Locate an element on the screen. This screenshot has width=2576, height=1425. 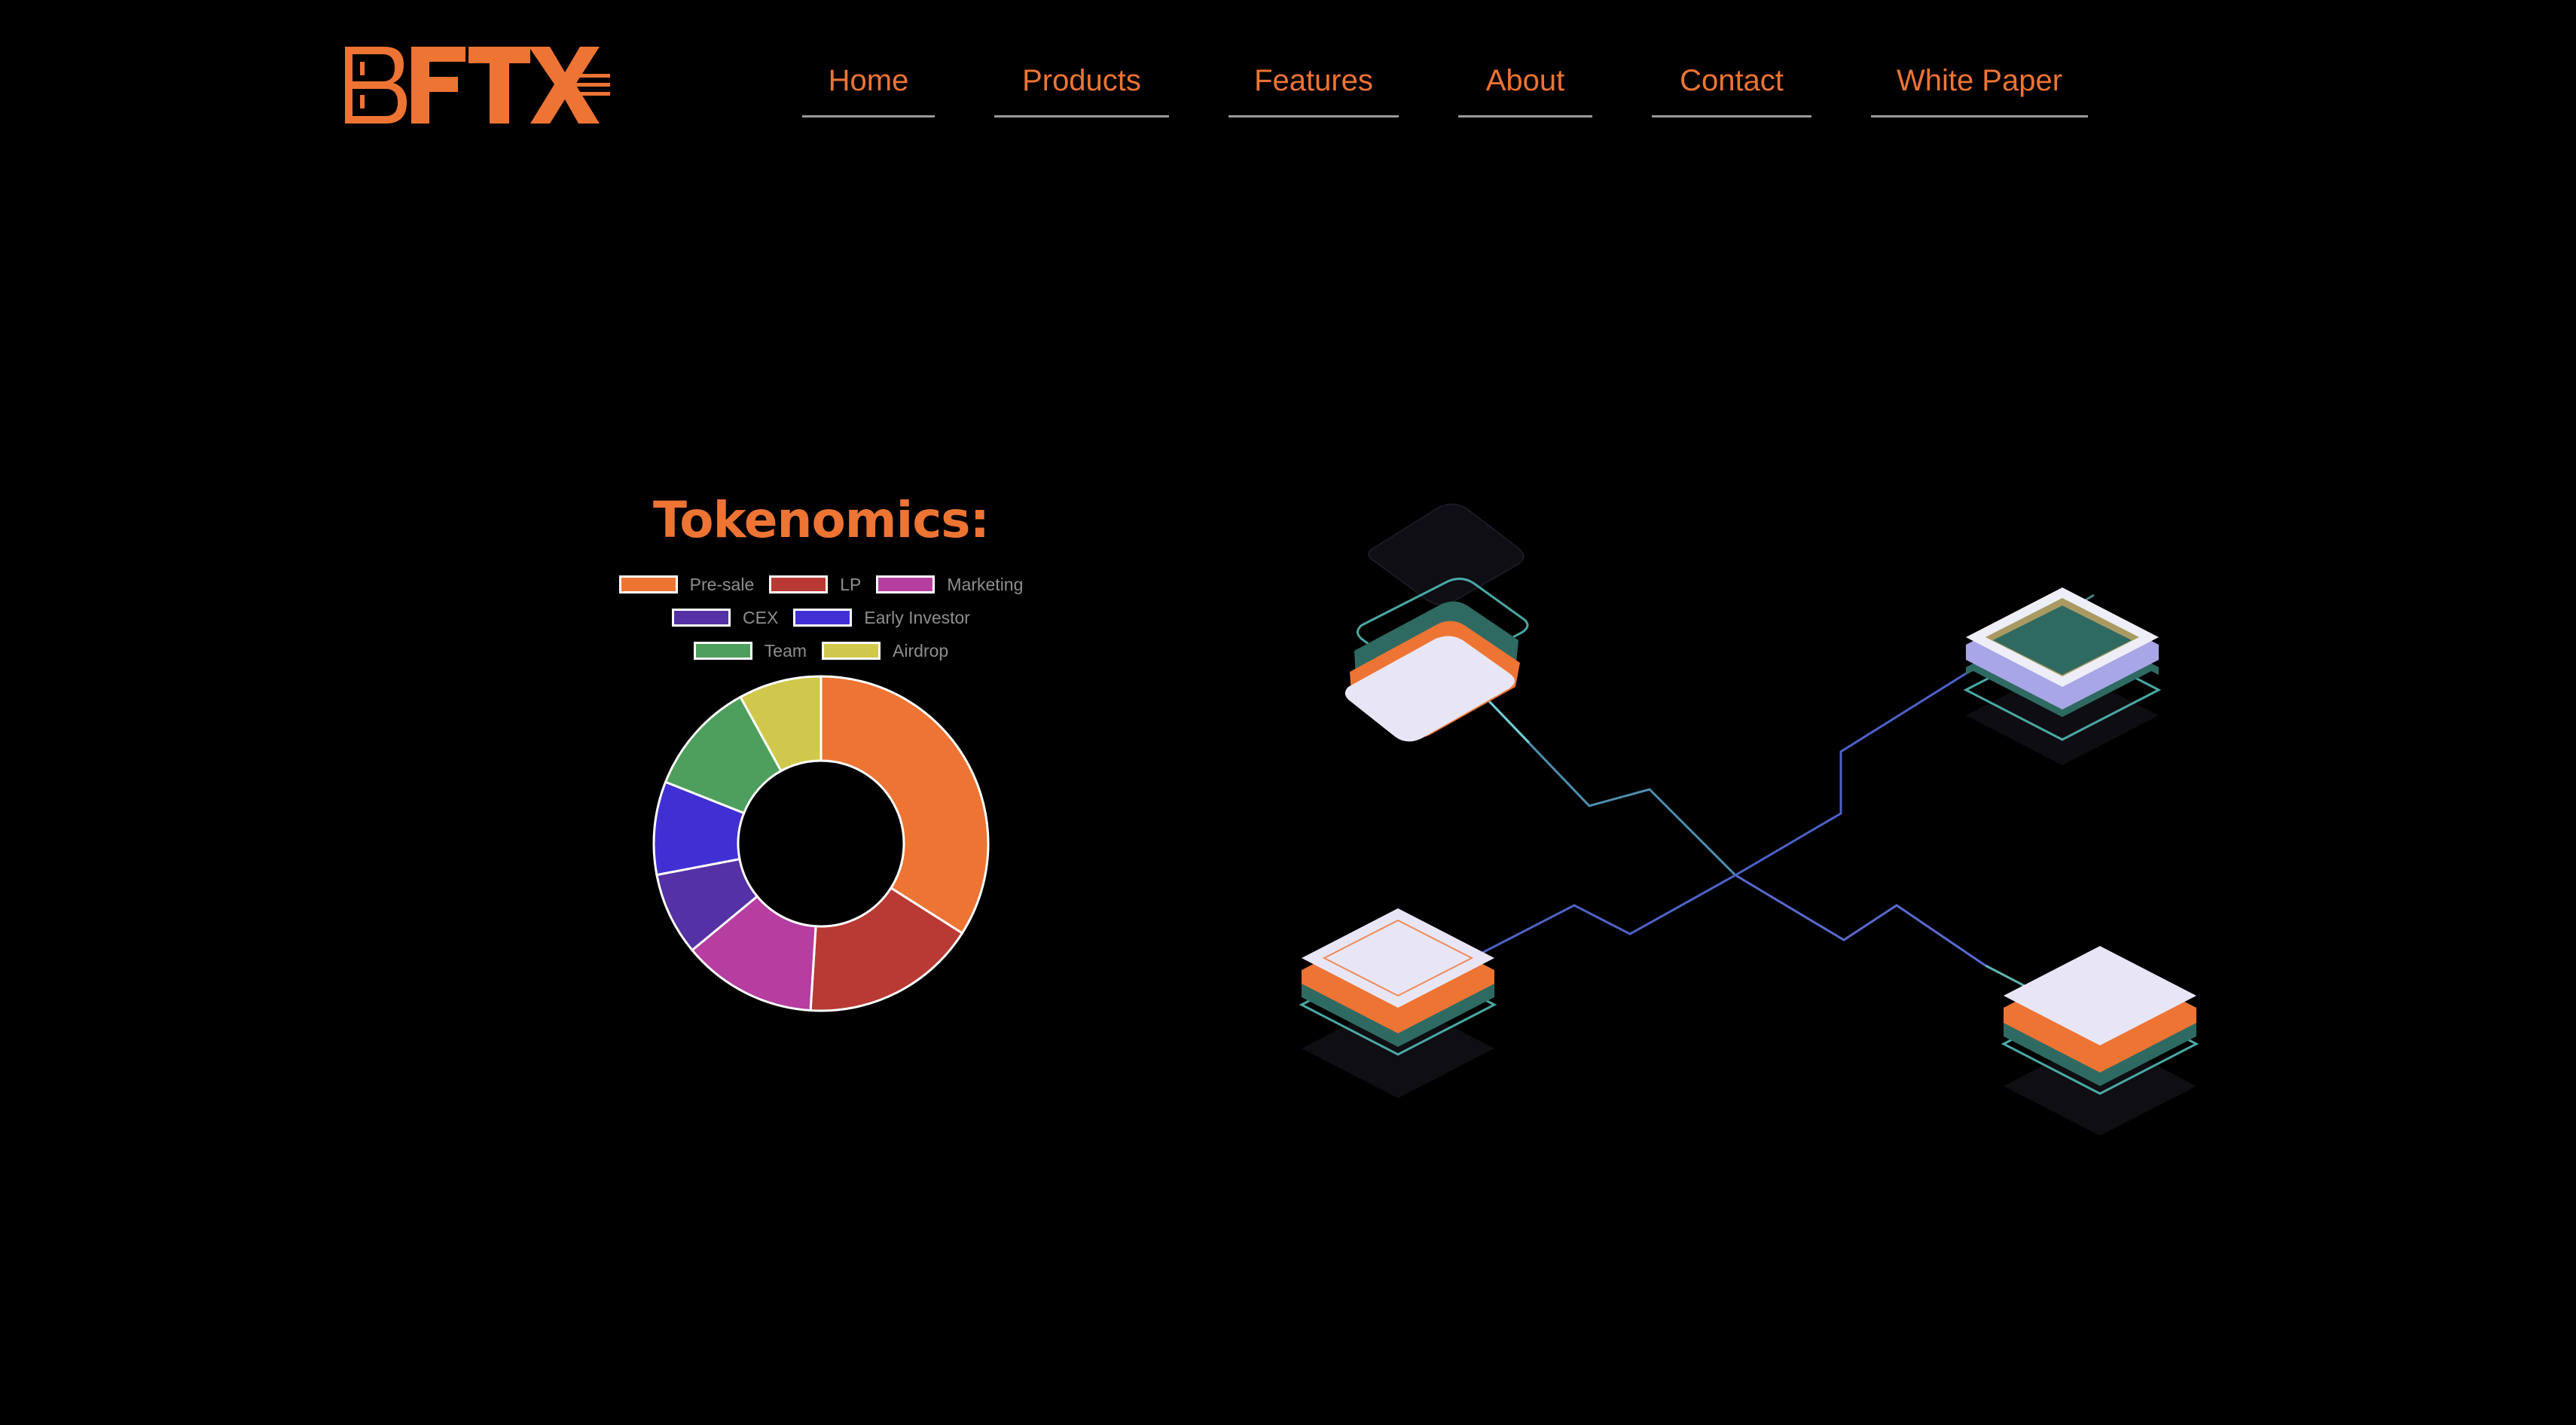
legend-label: Marketing is located at coordinates (986, 584).